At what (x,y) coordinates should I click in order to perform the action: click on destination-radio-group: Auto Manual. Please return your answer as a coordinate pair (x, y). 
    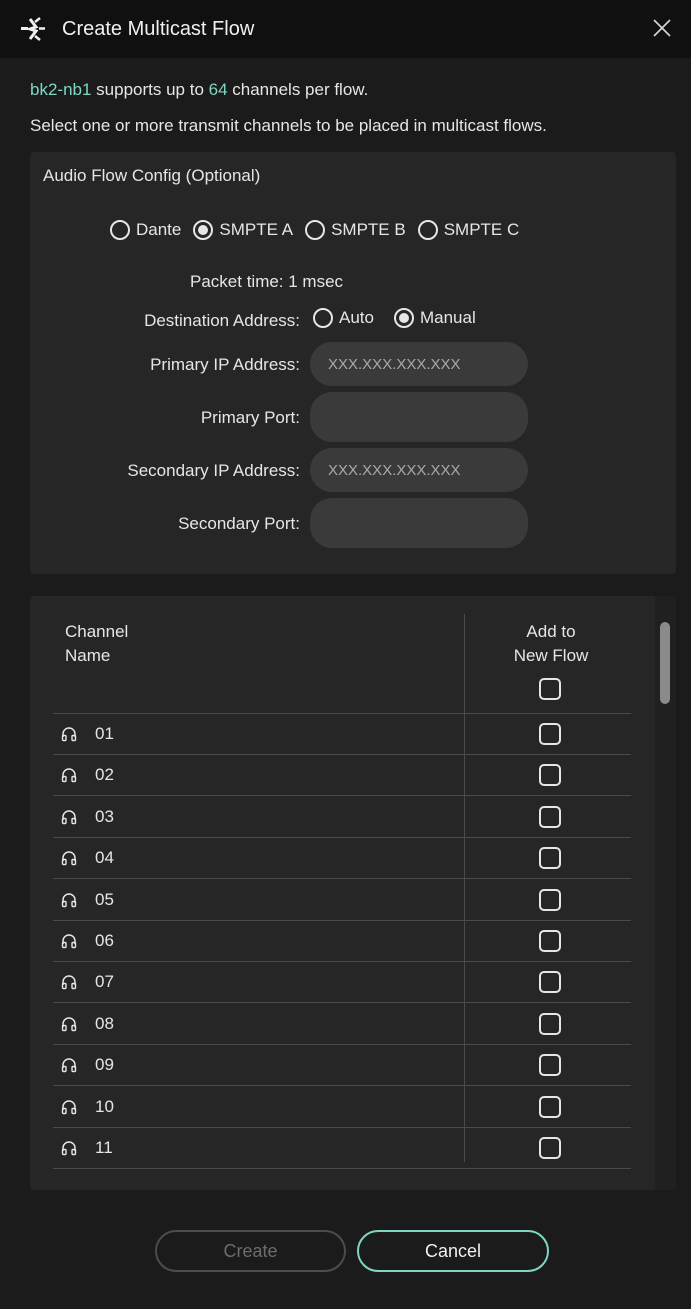
    Looking at the image, I should click on (400, 318).